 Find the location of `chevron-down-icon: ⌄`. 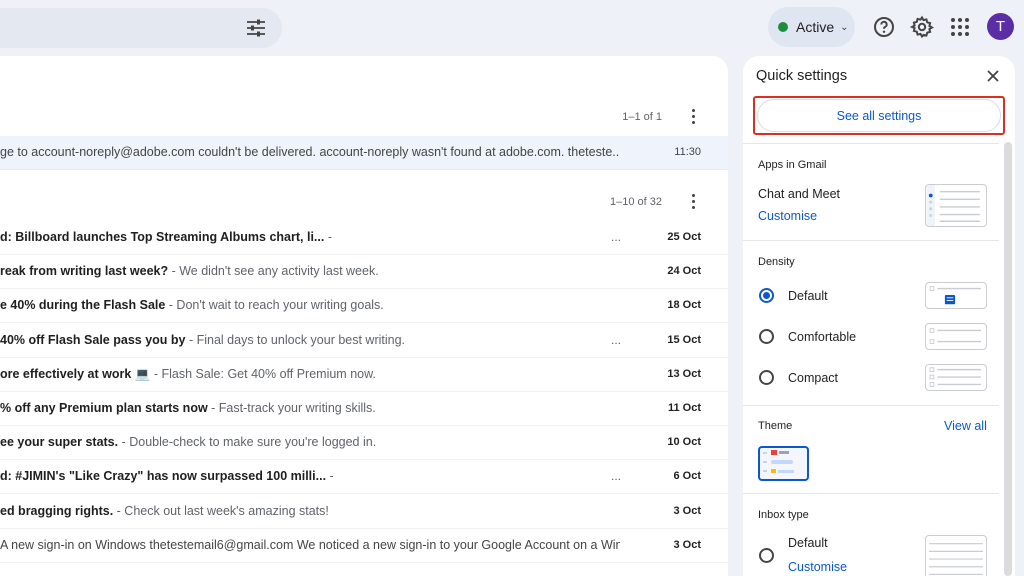

chevron-down-icon: ⌄ is located at coordinates (844, 27).